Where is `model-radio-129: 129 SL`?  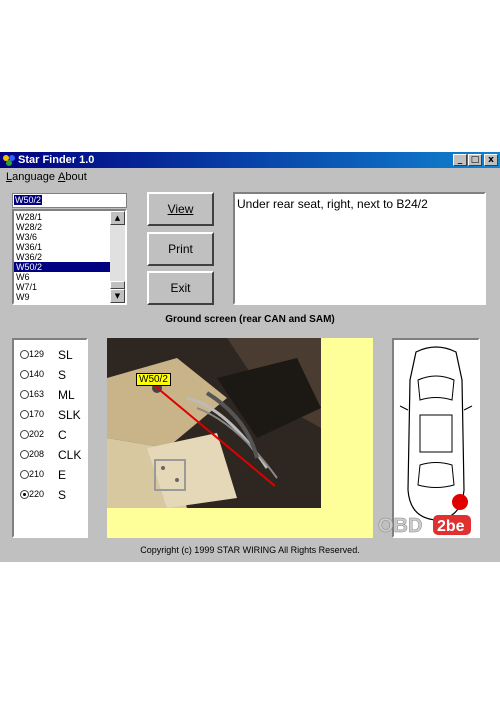 model-radio-129: 129 SL is located at coordinates (55, 355).